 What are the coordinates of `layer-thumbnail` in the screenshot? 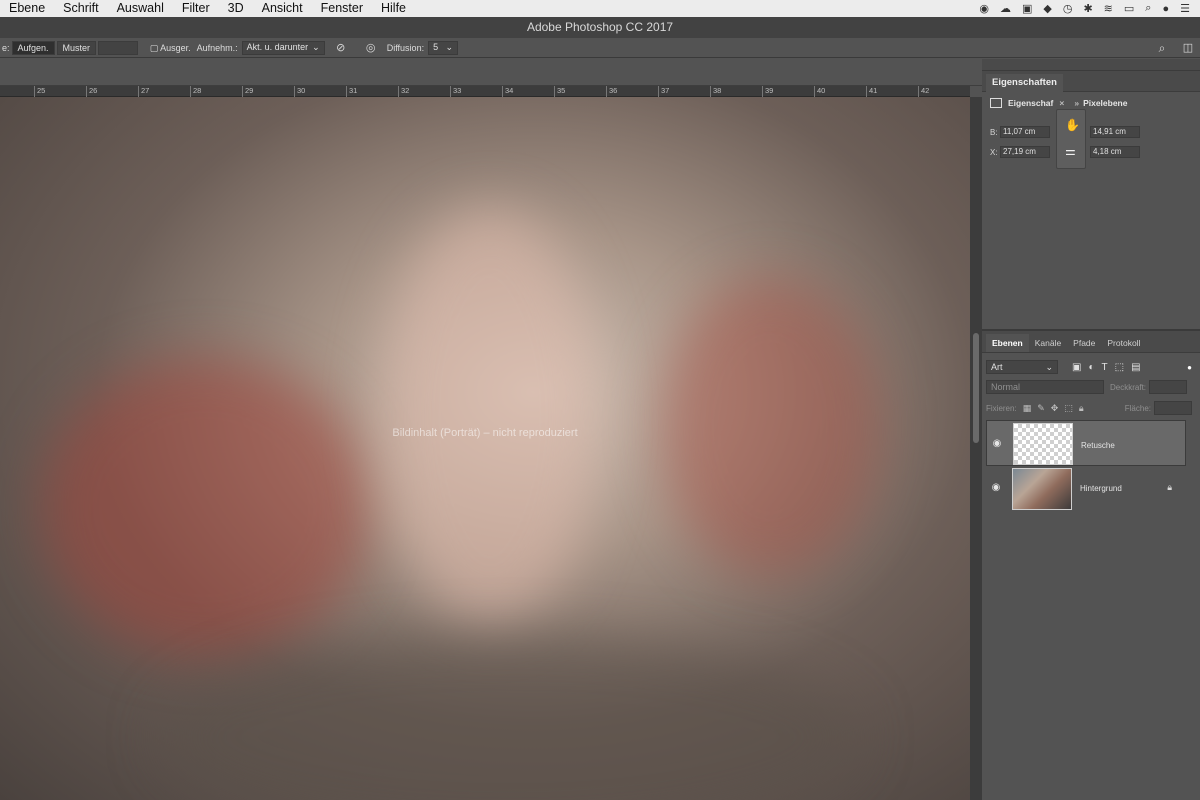 It's located at (1042, 489).